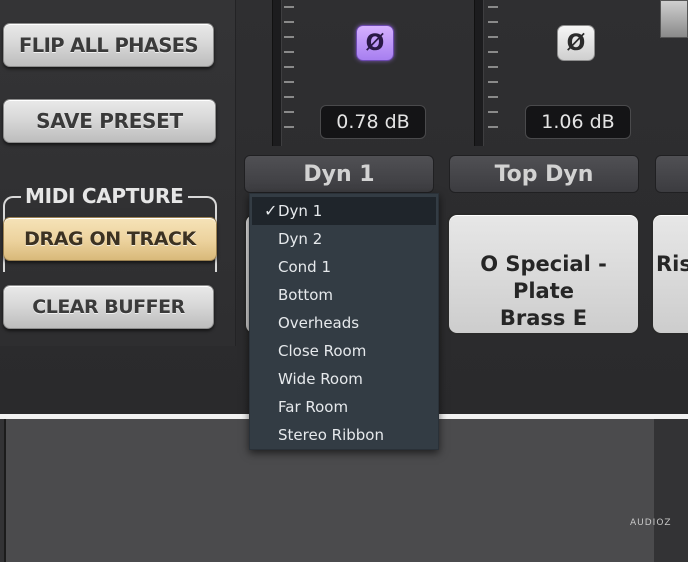  I want to click on menu-item-label: Wide Room, so click(320, 379).